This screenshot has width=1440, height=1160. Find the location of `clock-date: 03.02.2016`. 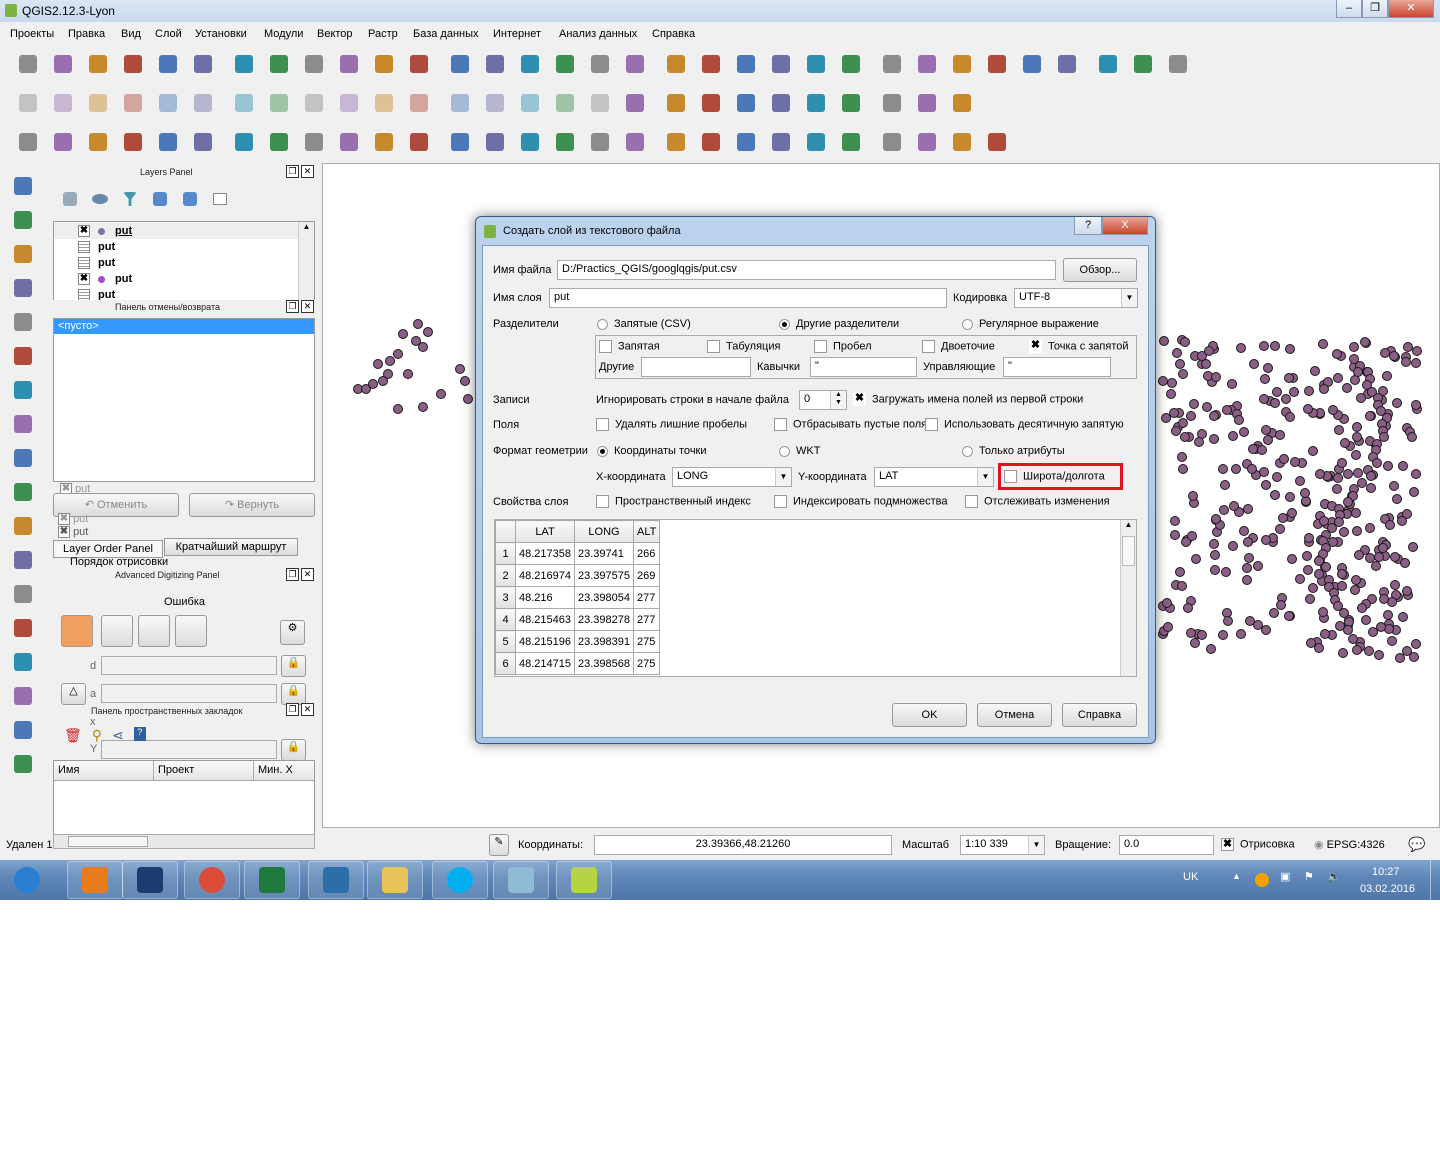

clock-date: 03.02.2016 is located at coordinates (1387, 889).